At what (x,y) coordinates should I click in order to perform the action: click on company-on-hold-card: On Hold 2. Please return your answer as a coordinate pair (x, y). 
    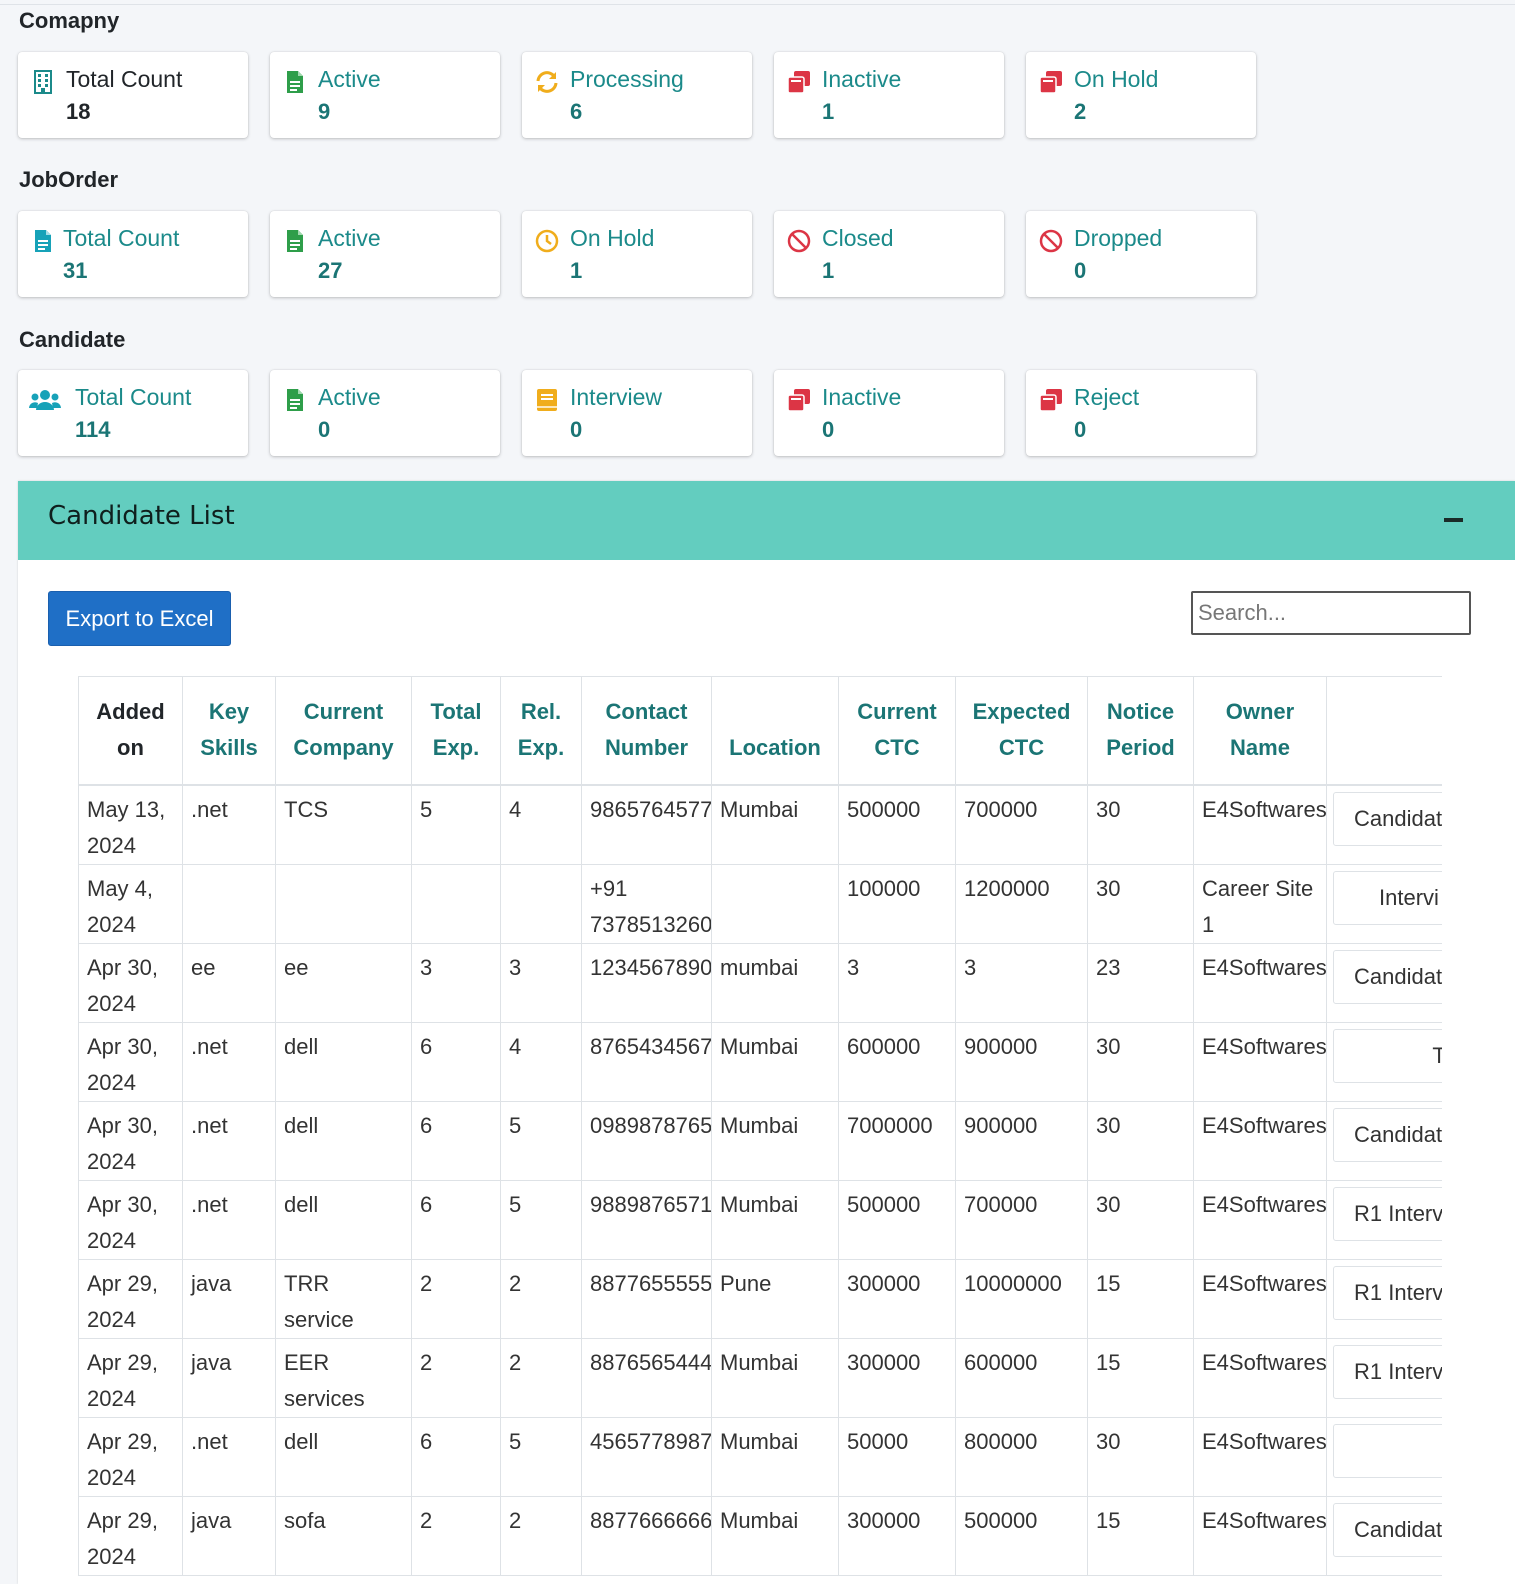
    Looking at the image, I should click on (1141, 95).